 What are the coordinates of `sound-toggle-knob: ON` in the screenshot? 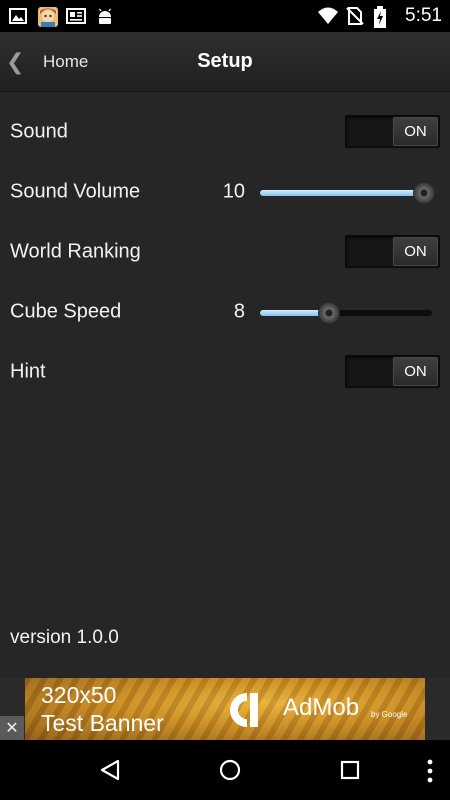 It's located at (415, 131).